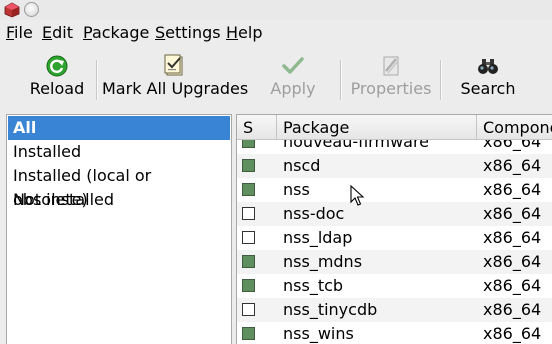  I want to click on mouse-cursor-icon, so click(357, 195).